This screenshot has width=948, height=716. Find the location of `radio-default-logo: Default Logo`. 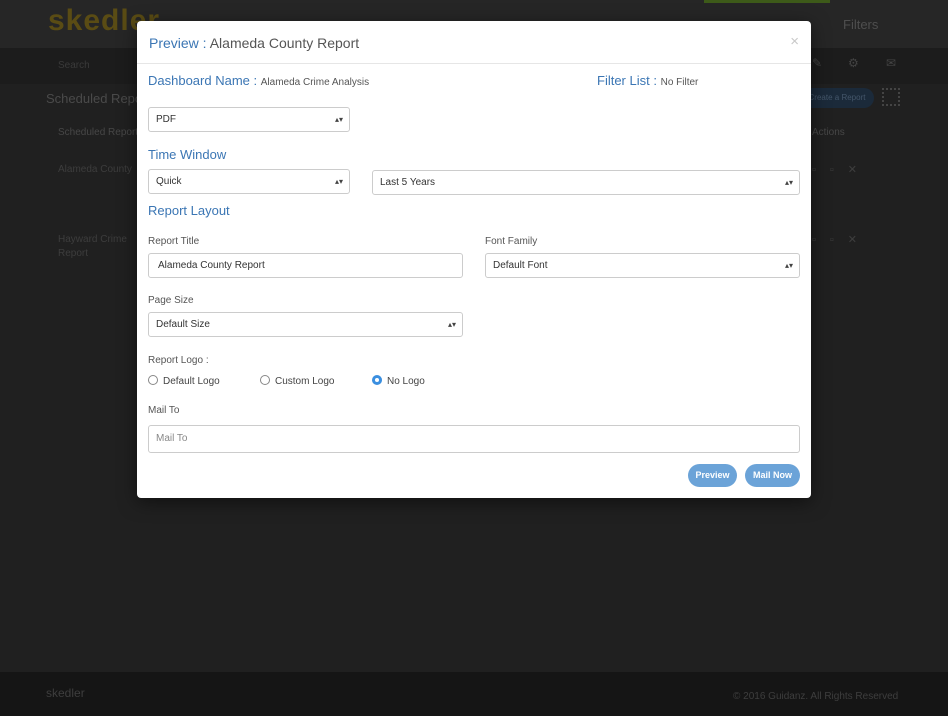

radio-default-logo: Default Logo is located at coordinates (184, 381).